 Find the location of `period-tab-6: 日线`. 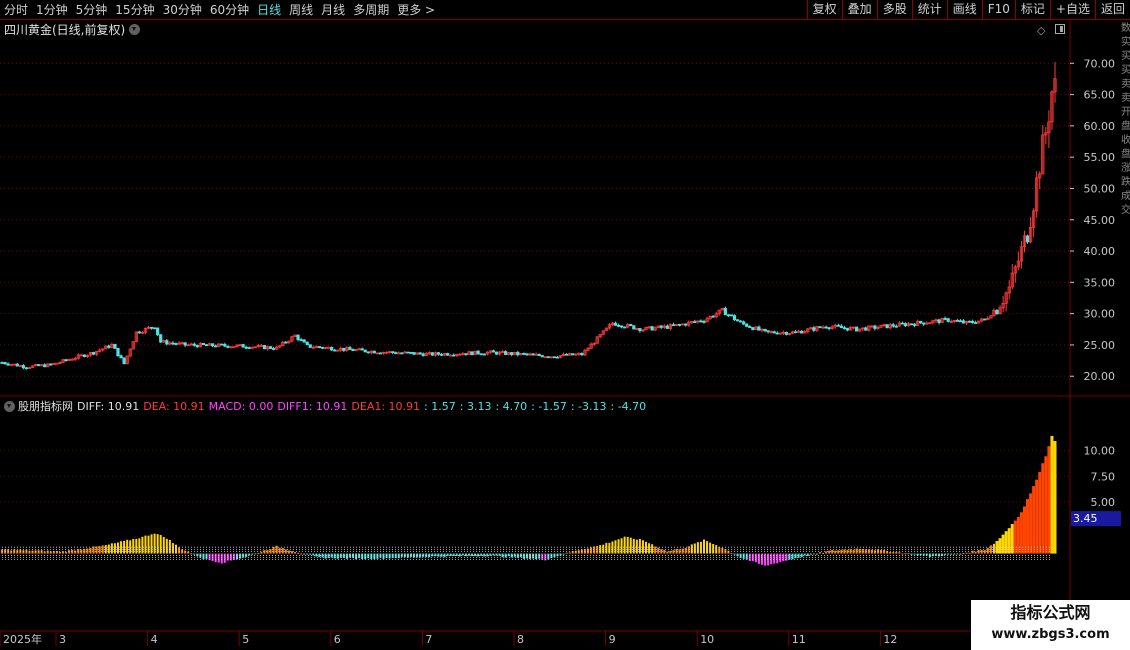

period-tab-6: 日线 is located at coordinates (269, 10).